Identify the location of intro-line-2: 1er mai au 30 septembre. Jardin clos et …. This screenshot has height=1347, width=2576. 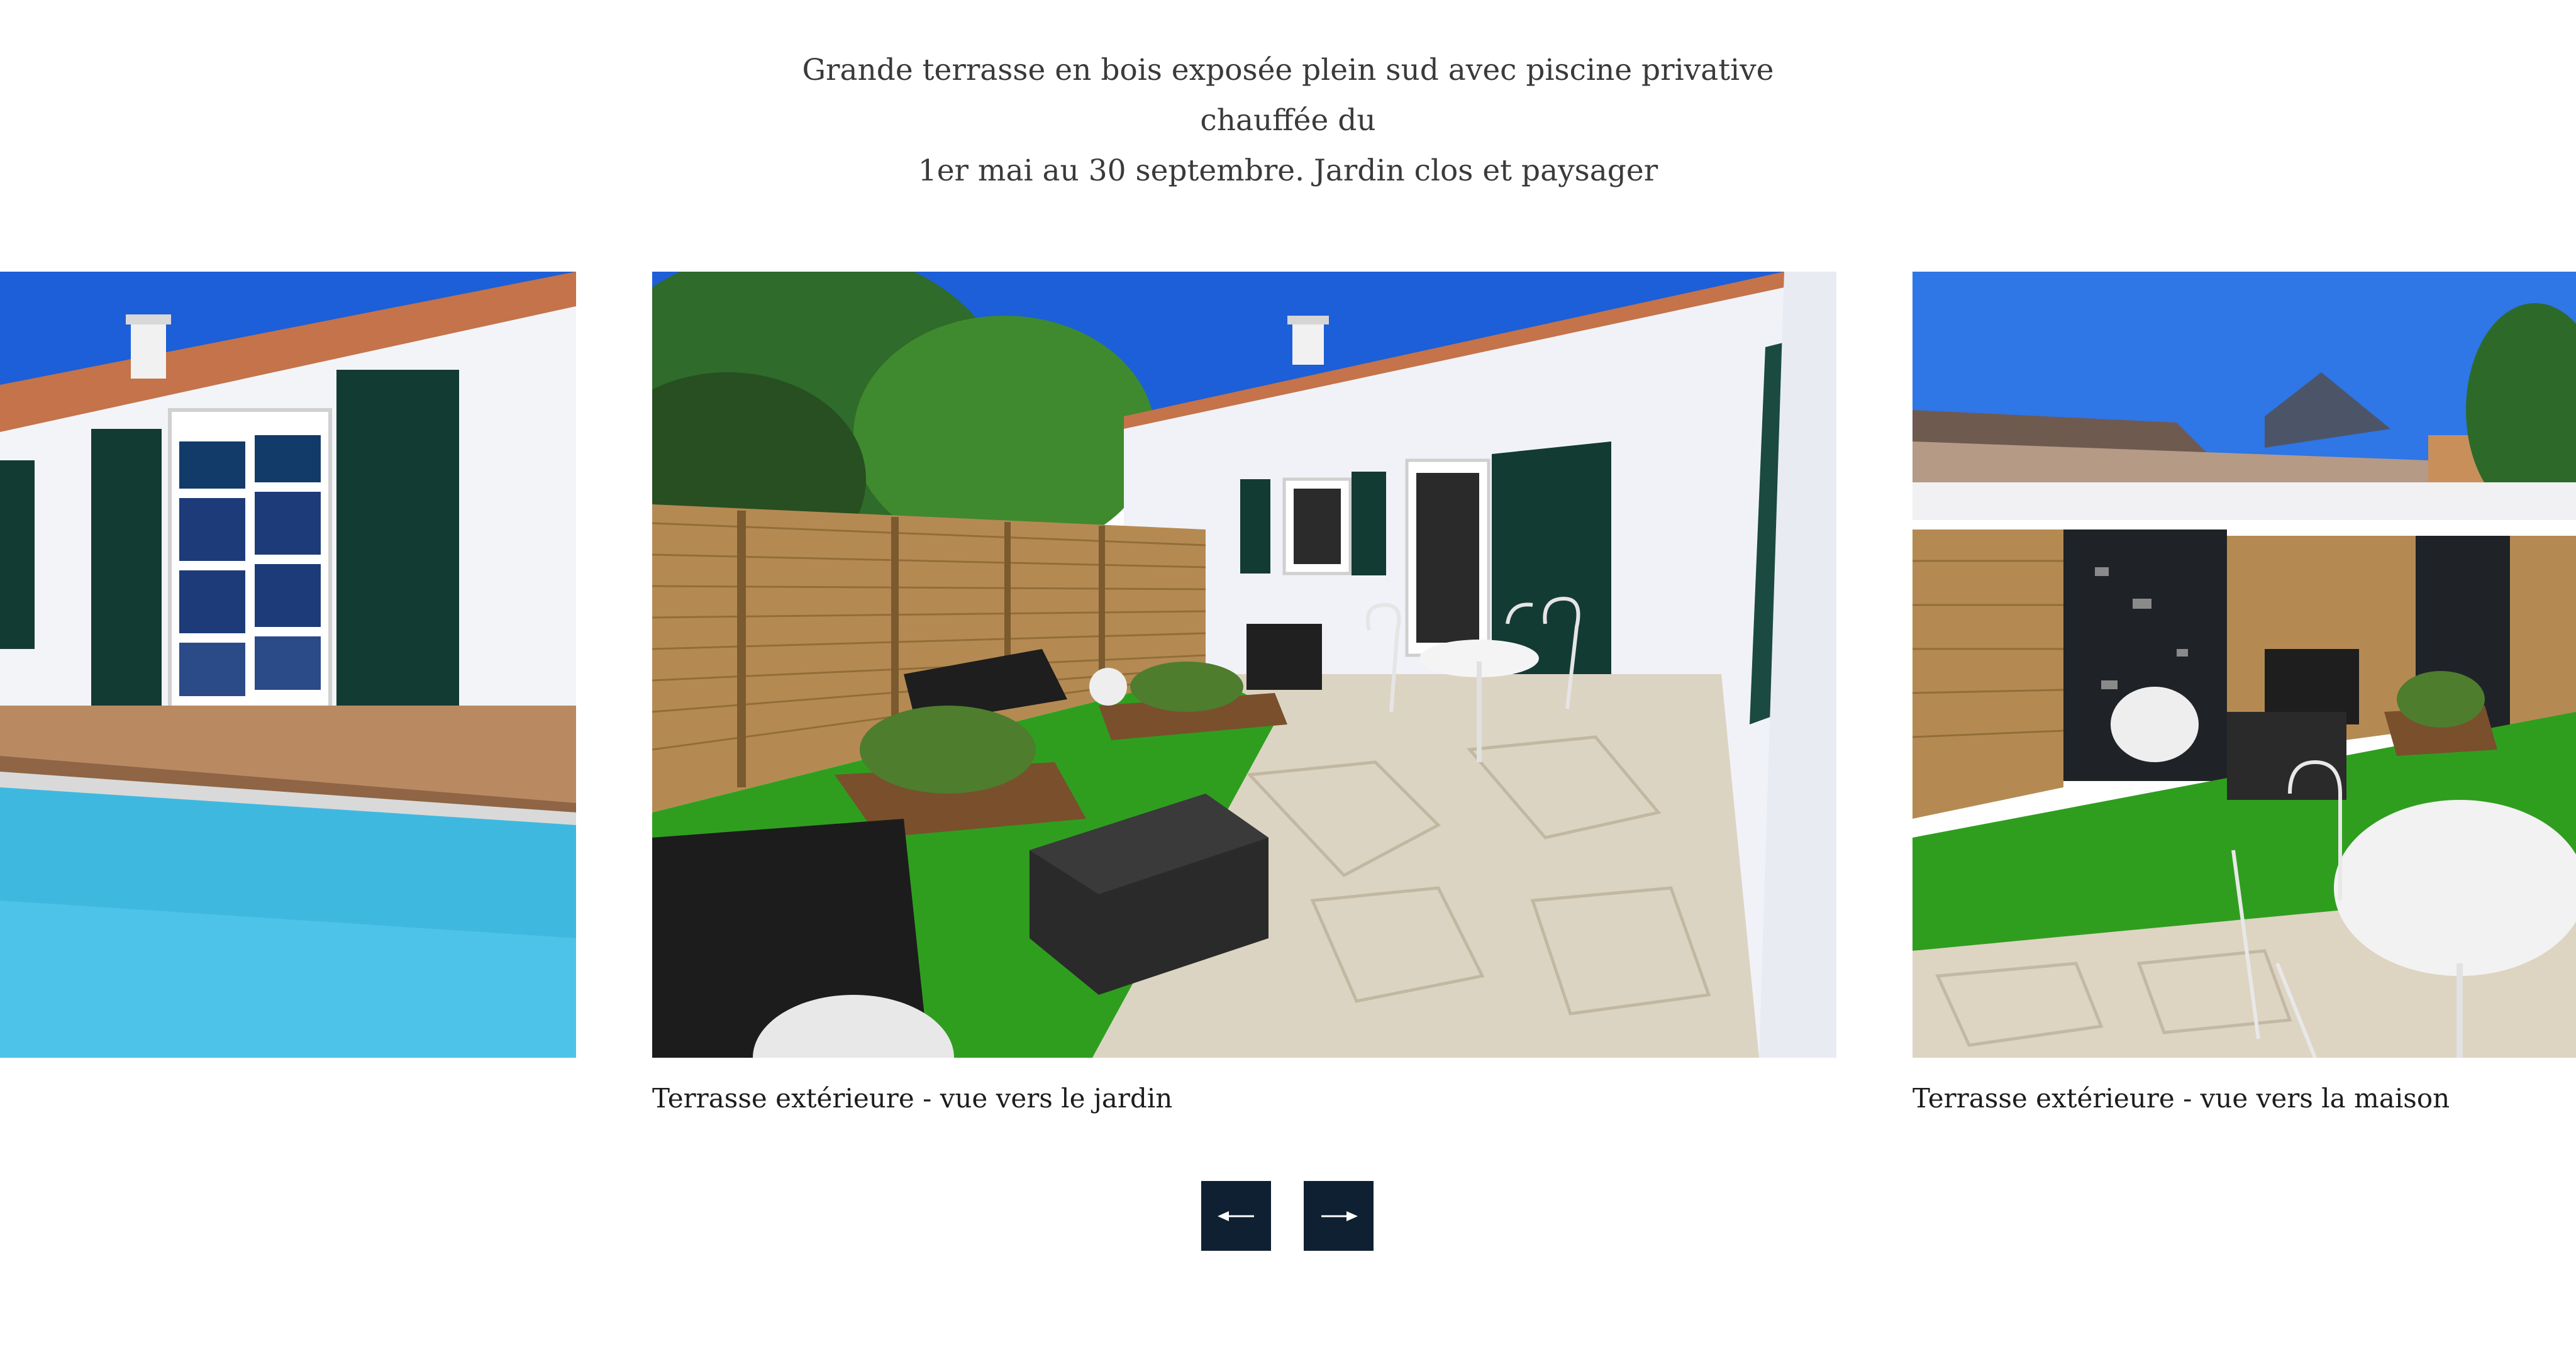
(1288, 170).